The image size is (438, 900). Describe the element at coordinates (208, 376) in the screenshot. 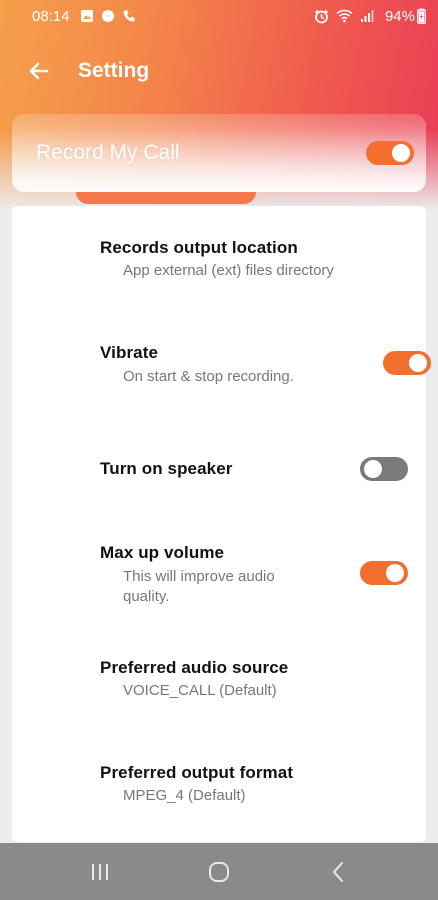

I see `setting-subtitle: On start & stop recording.` at that location.